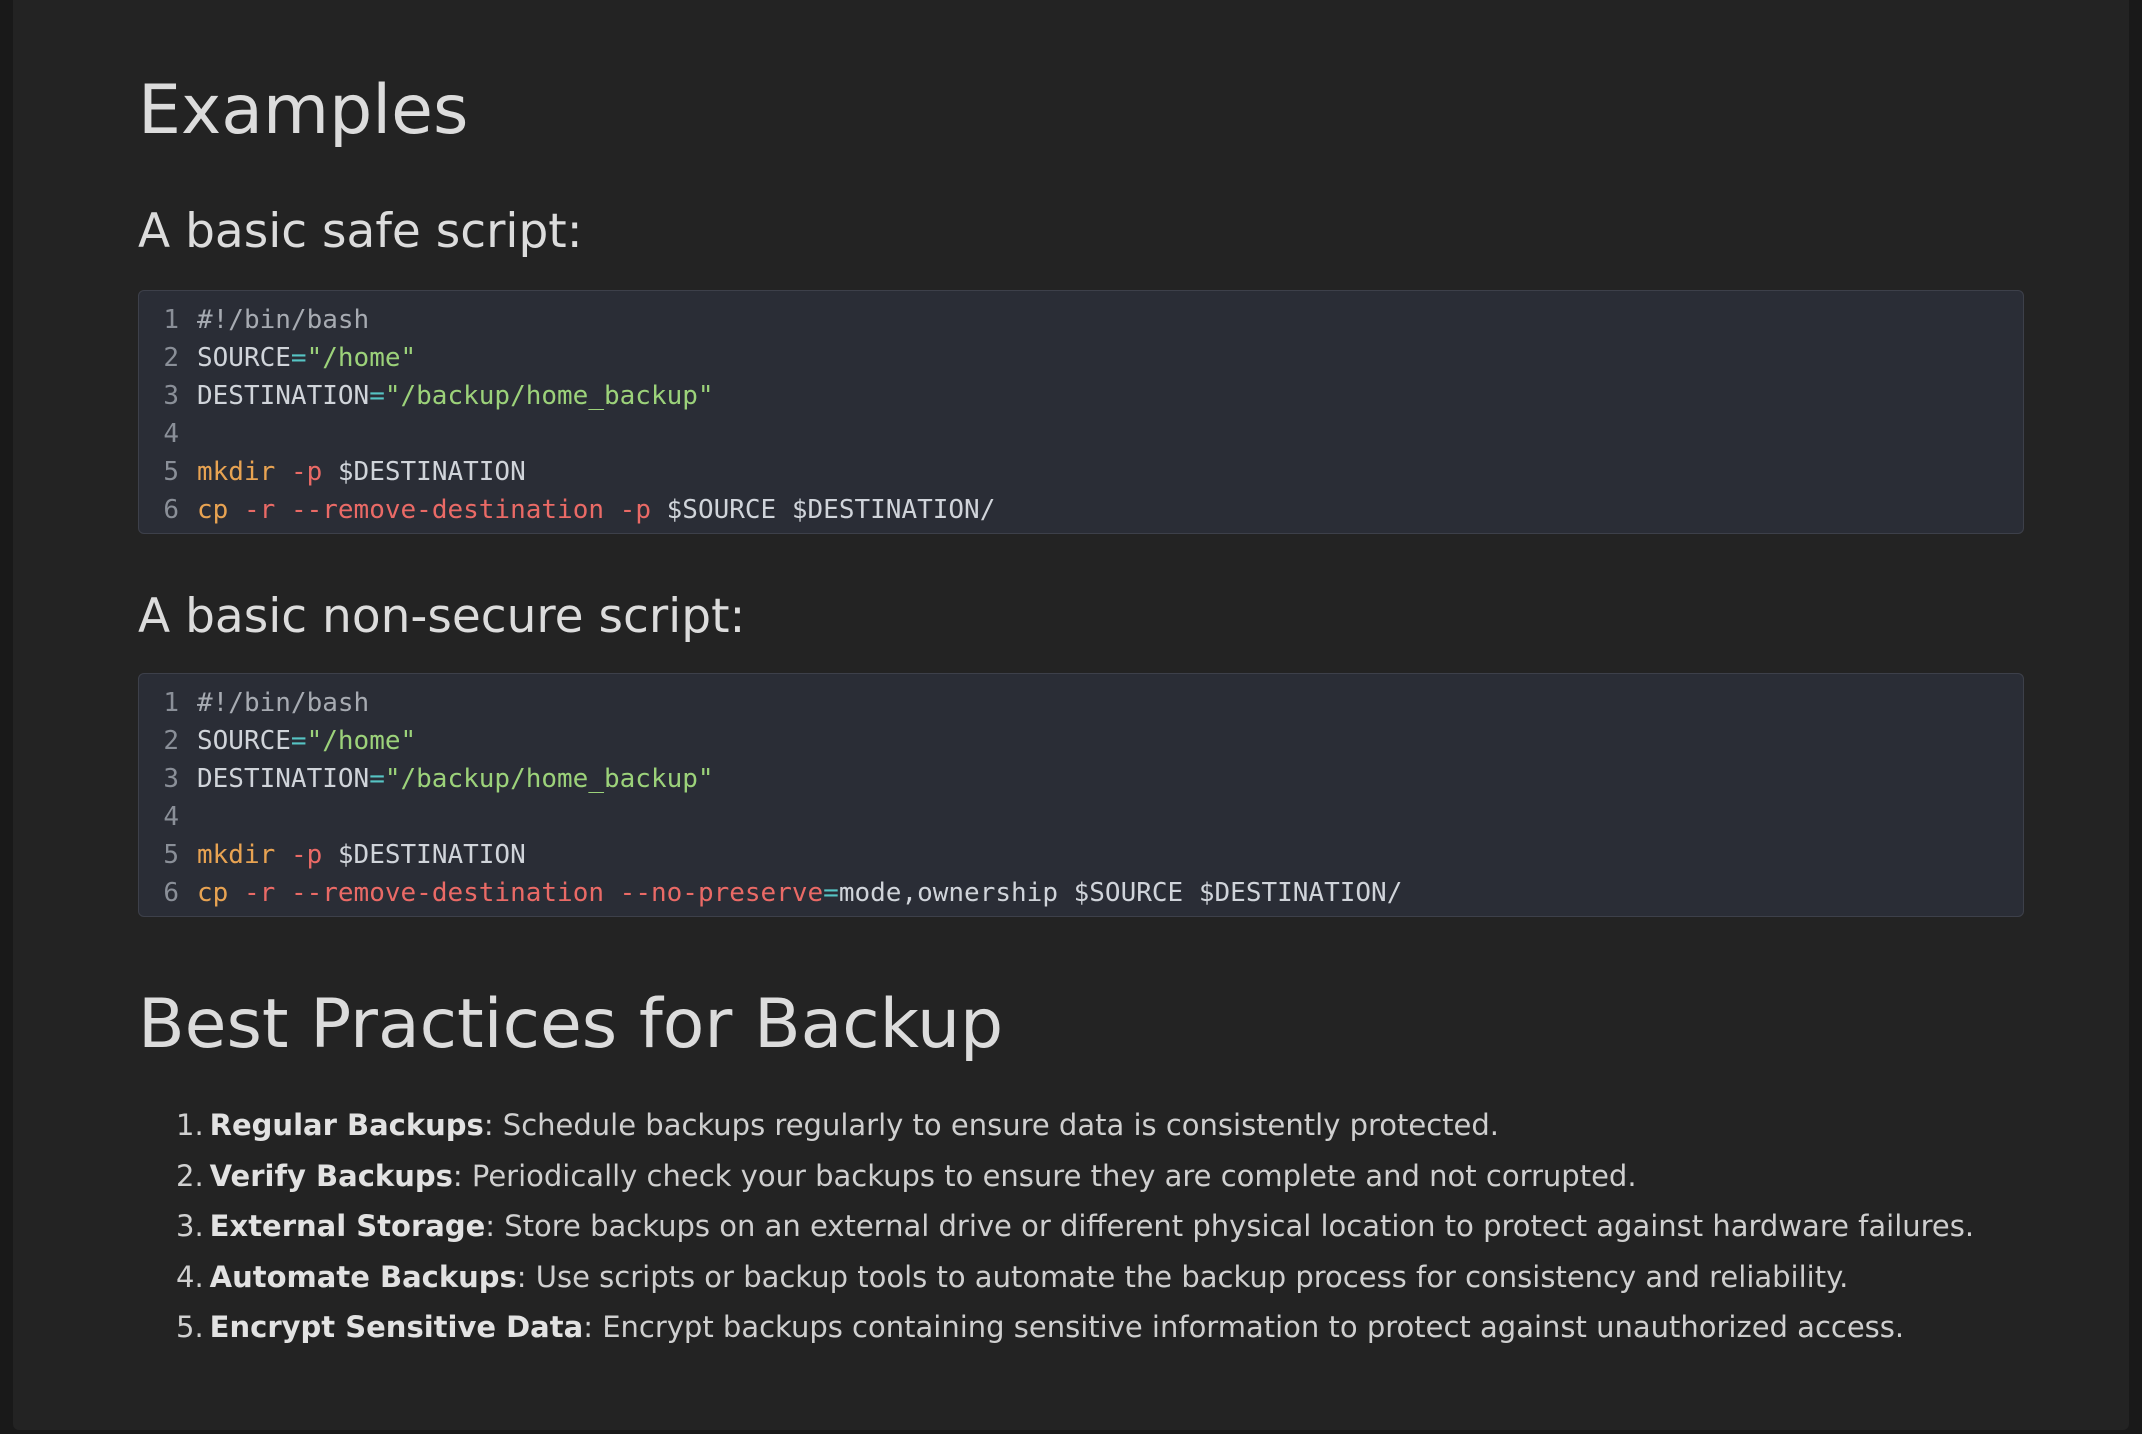 The height and width of the screenshot is (1434, 2142). Describe the element at coordinates (363, 1276) in the screenshot. I see `list-item-title: Automate Backups` at that location.